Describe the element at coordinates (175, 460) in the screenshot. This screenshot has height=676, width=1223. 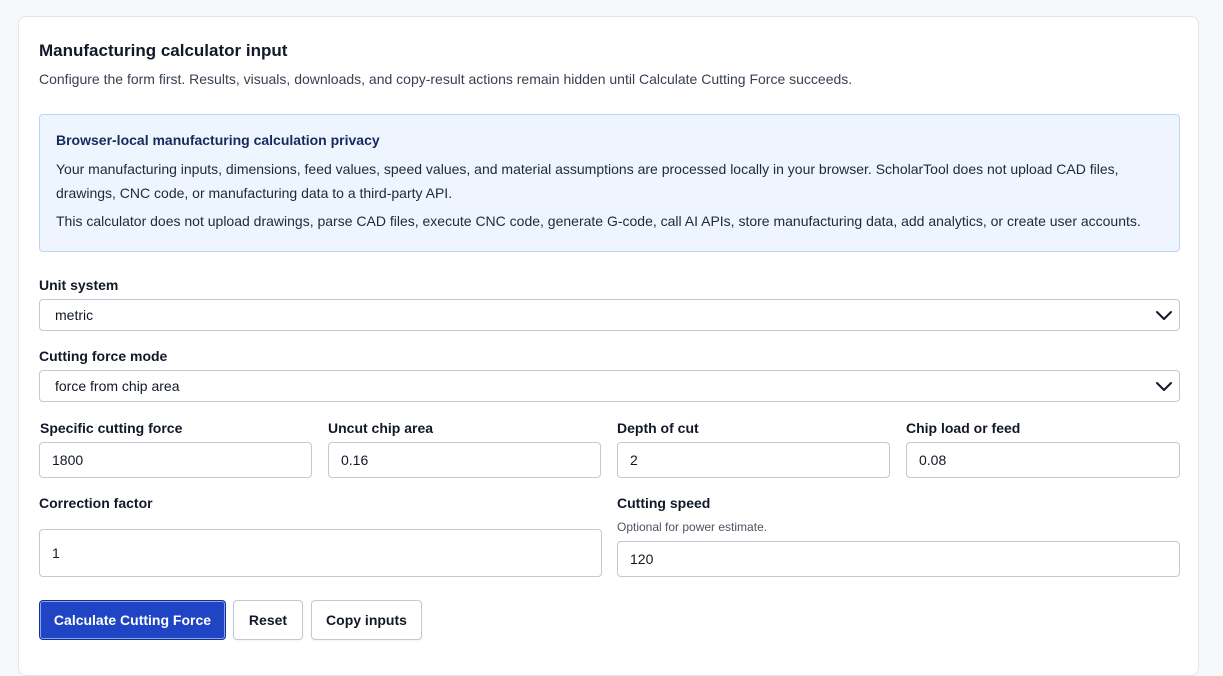
I see `specific-cutting-force-input: 1800` at that location.